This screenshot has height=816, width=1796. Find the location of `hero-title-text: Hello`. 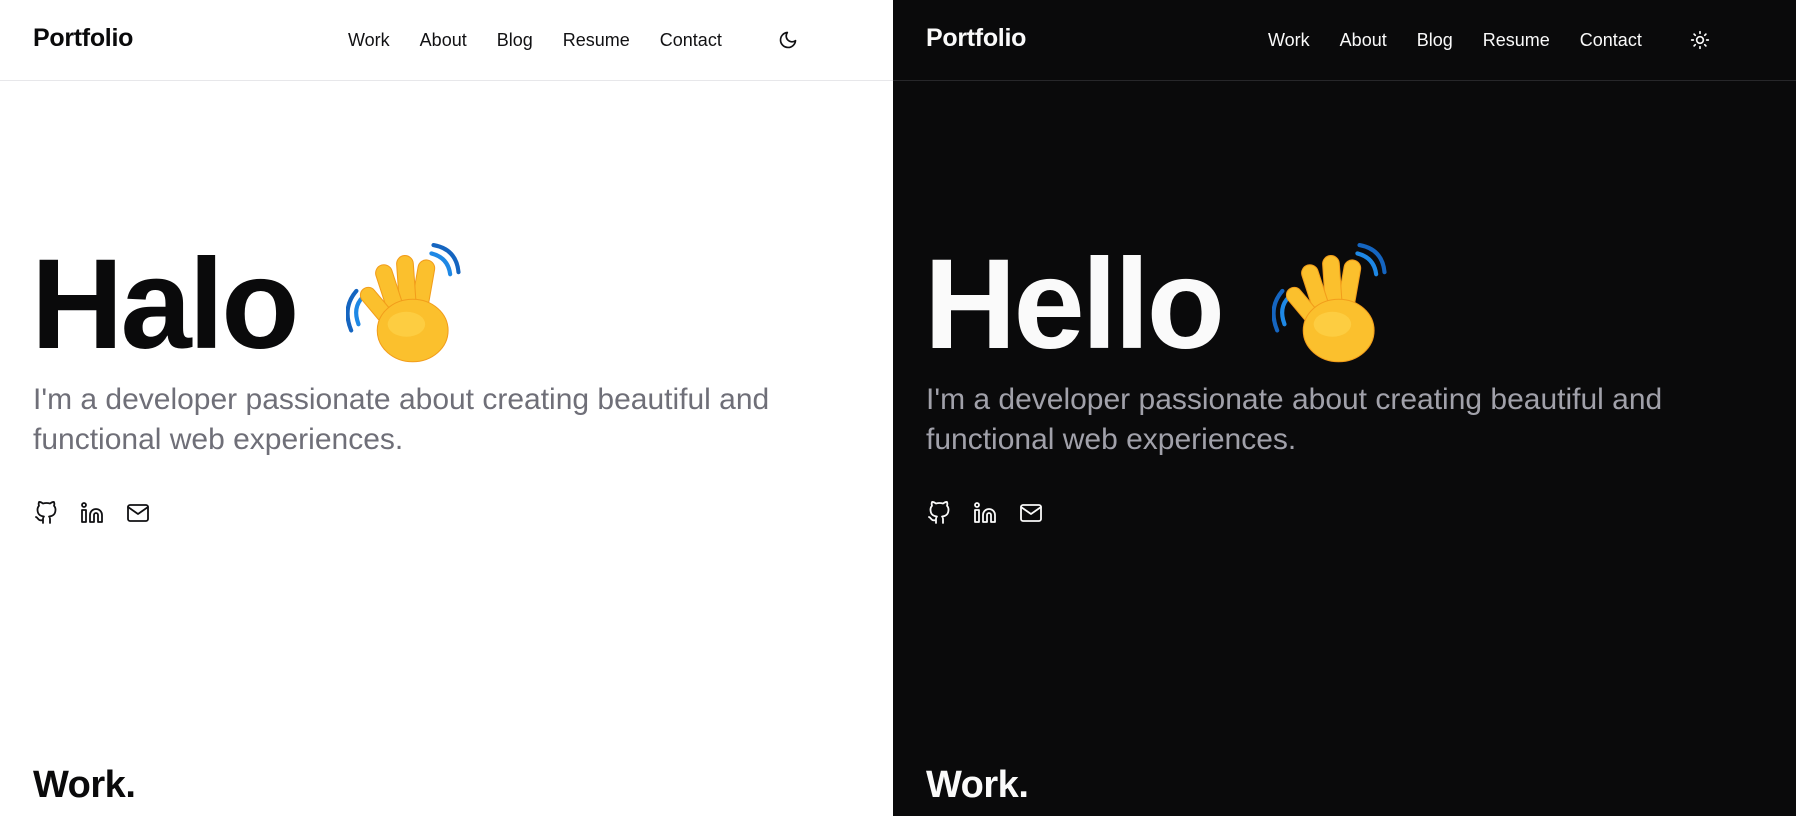

hero-title-text: Hello is located at coordinates (1074, 304).